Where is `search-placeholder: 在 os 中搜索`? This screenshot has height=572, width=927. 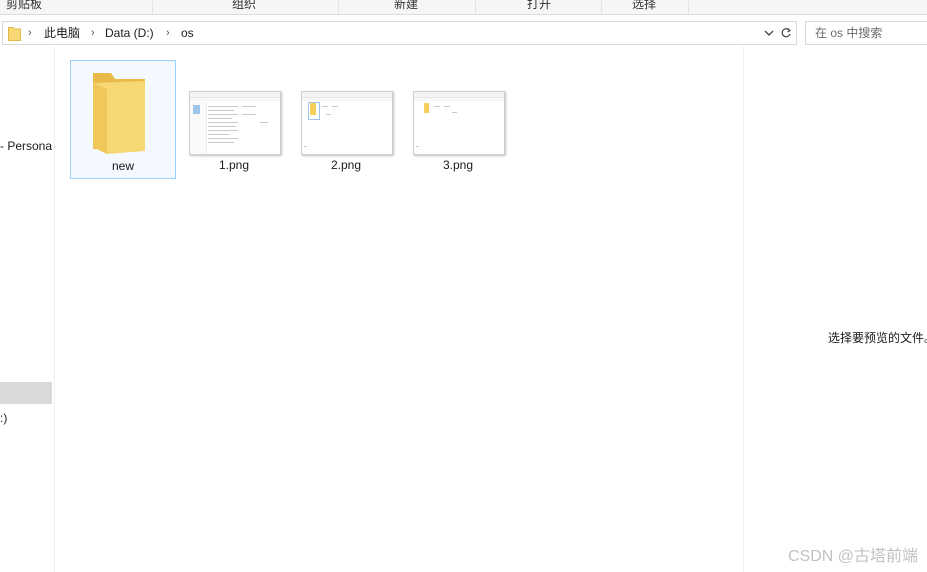 search-placeholder: 在 os 中搜索 is located at coordinates (849, 33).